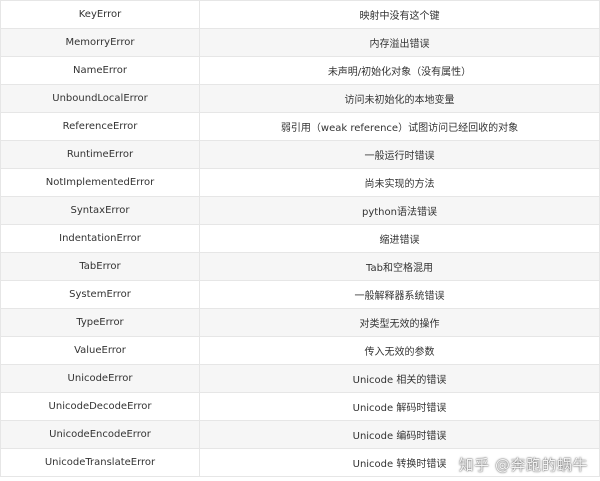 This screenshot has height=481, width=600. What do you see at coordinates (100, 406) in the screenshot?
I see `error-name: UnicodeDecodeError` at bounding box center [100, 406].